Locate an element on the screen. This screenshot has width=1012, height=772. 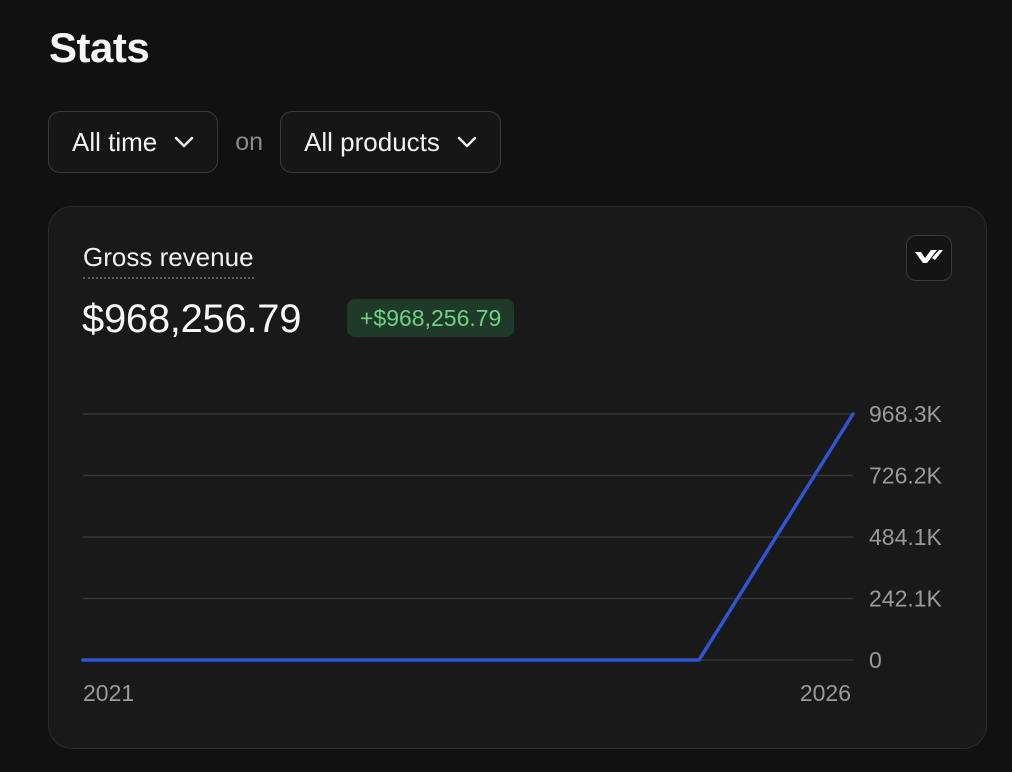
filters-bar: All time on All products is located at coordinates (274, 142).